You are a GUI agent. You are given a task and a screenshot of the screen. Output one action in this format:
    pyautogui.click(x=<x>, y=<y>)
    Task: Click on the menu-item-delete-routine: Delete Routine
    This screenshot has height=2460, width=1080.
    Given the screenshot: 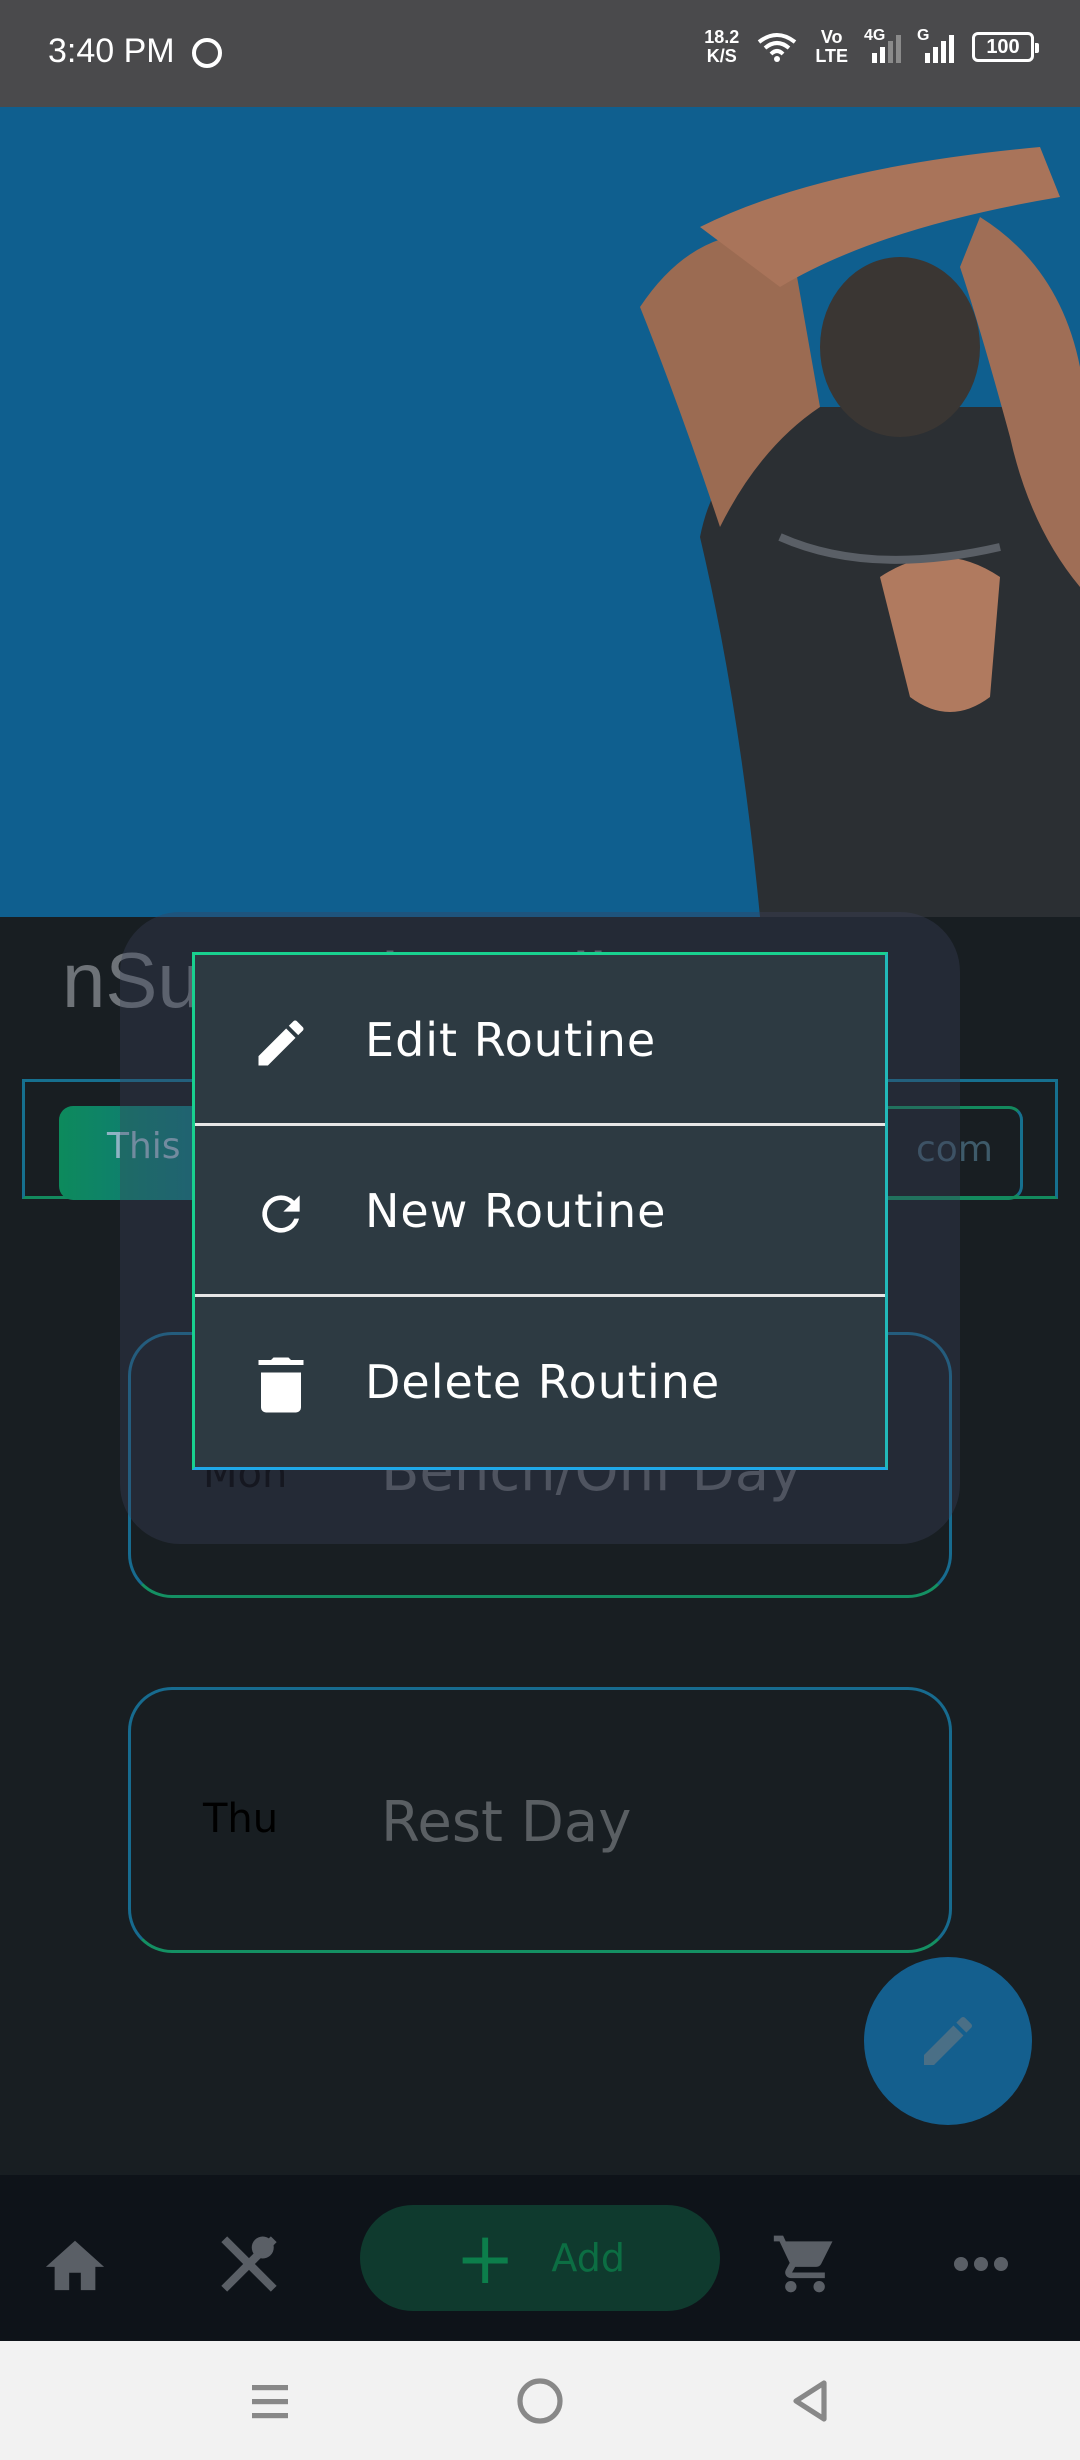 What is the action you would take?
    pyautogui.click(x=540, y=1382)
    